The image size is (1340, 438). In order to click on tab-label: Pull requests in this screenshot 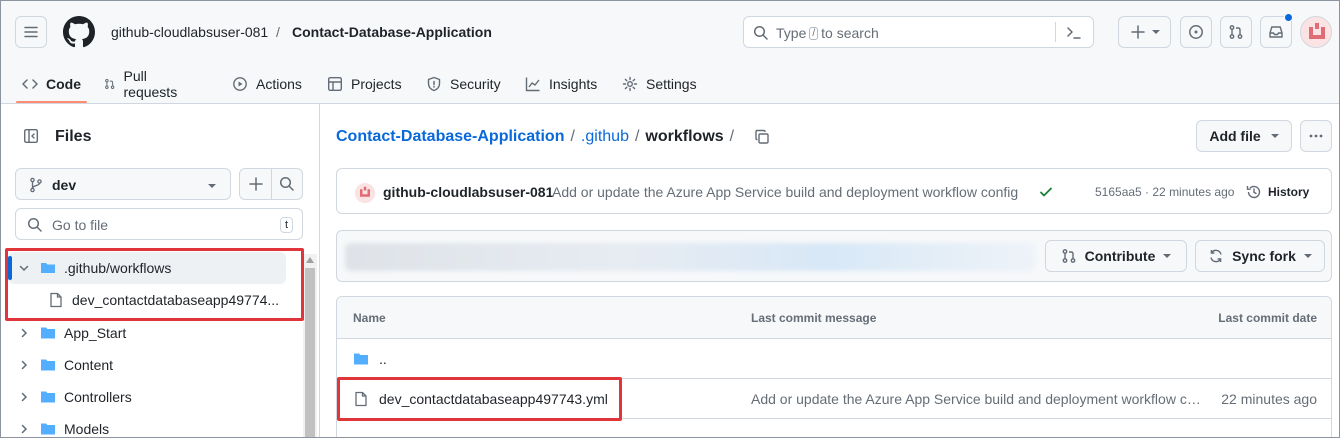, I will do `click(150, 84)`.